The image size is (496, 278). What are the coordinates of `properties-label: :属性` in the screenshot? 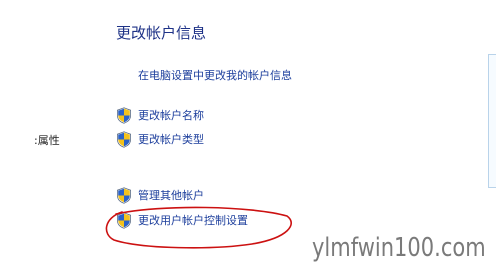 It's located at (47, 140).